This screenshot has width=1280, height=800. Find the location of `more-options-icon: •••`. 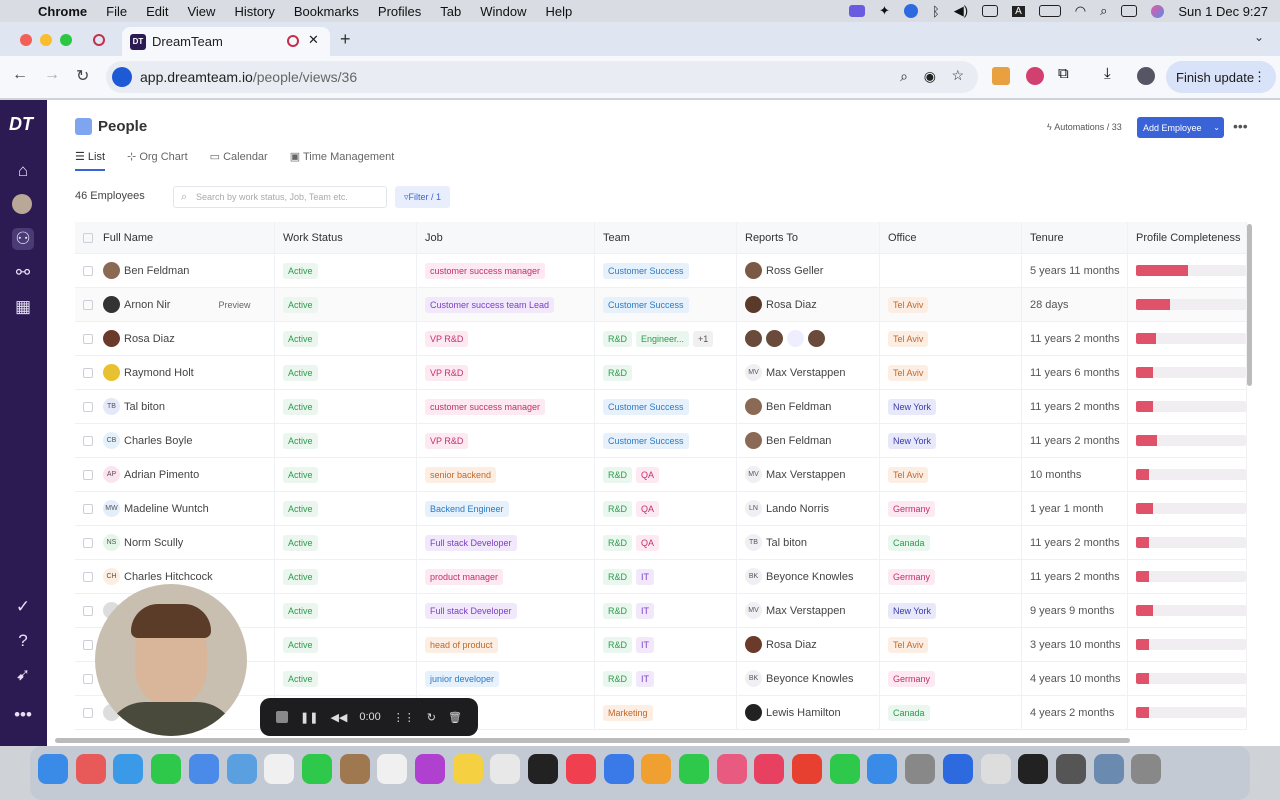

more-options-icon: ••• is located at coordinates (1240, 126).